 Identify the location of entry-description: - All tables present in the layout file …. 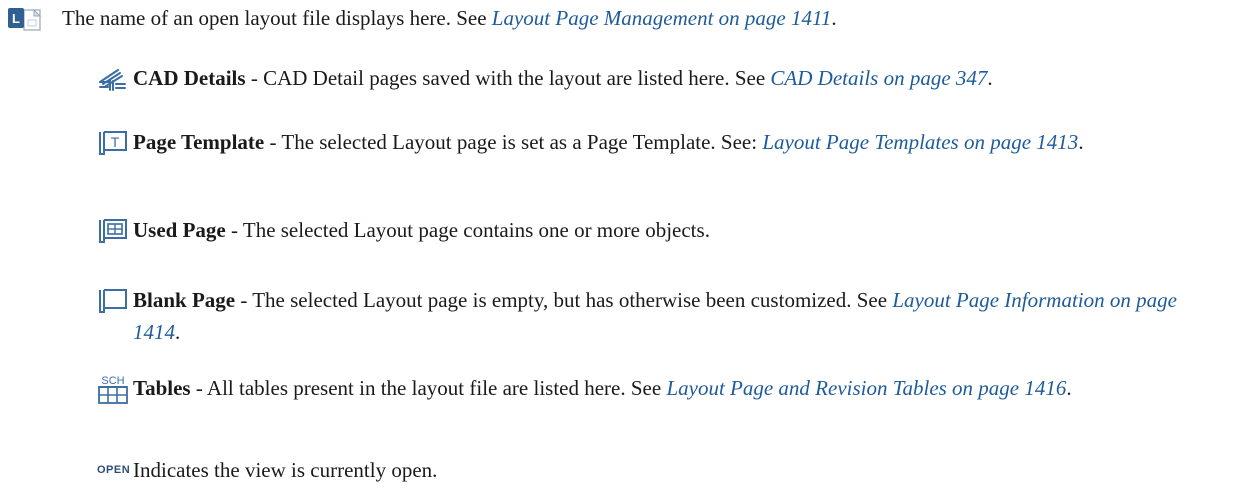
(428, 388).